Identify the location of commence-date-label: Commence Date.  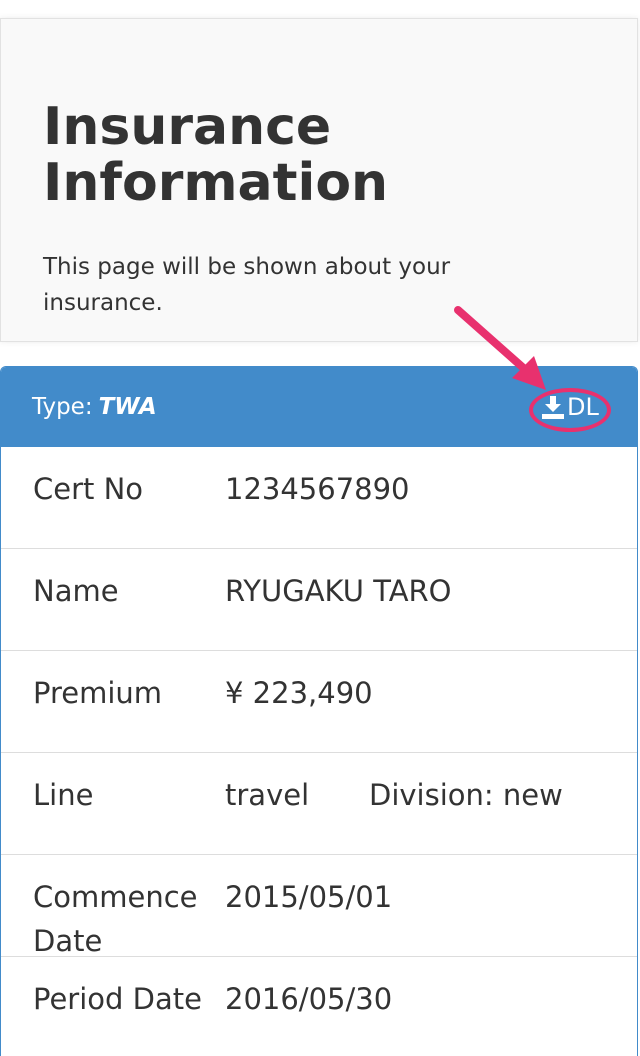
(115, 919).